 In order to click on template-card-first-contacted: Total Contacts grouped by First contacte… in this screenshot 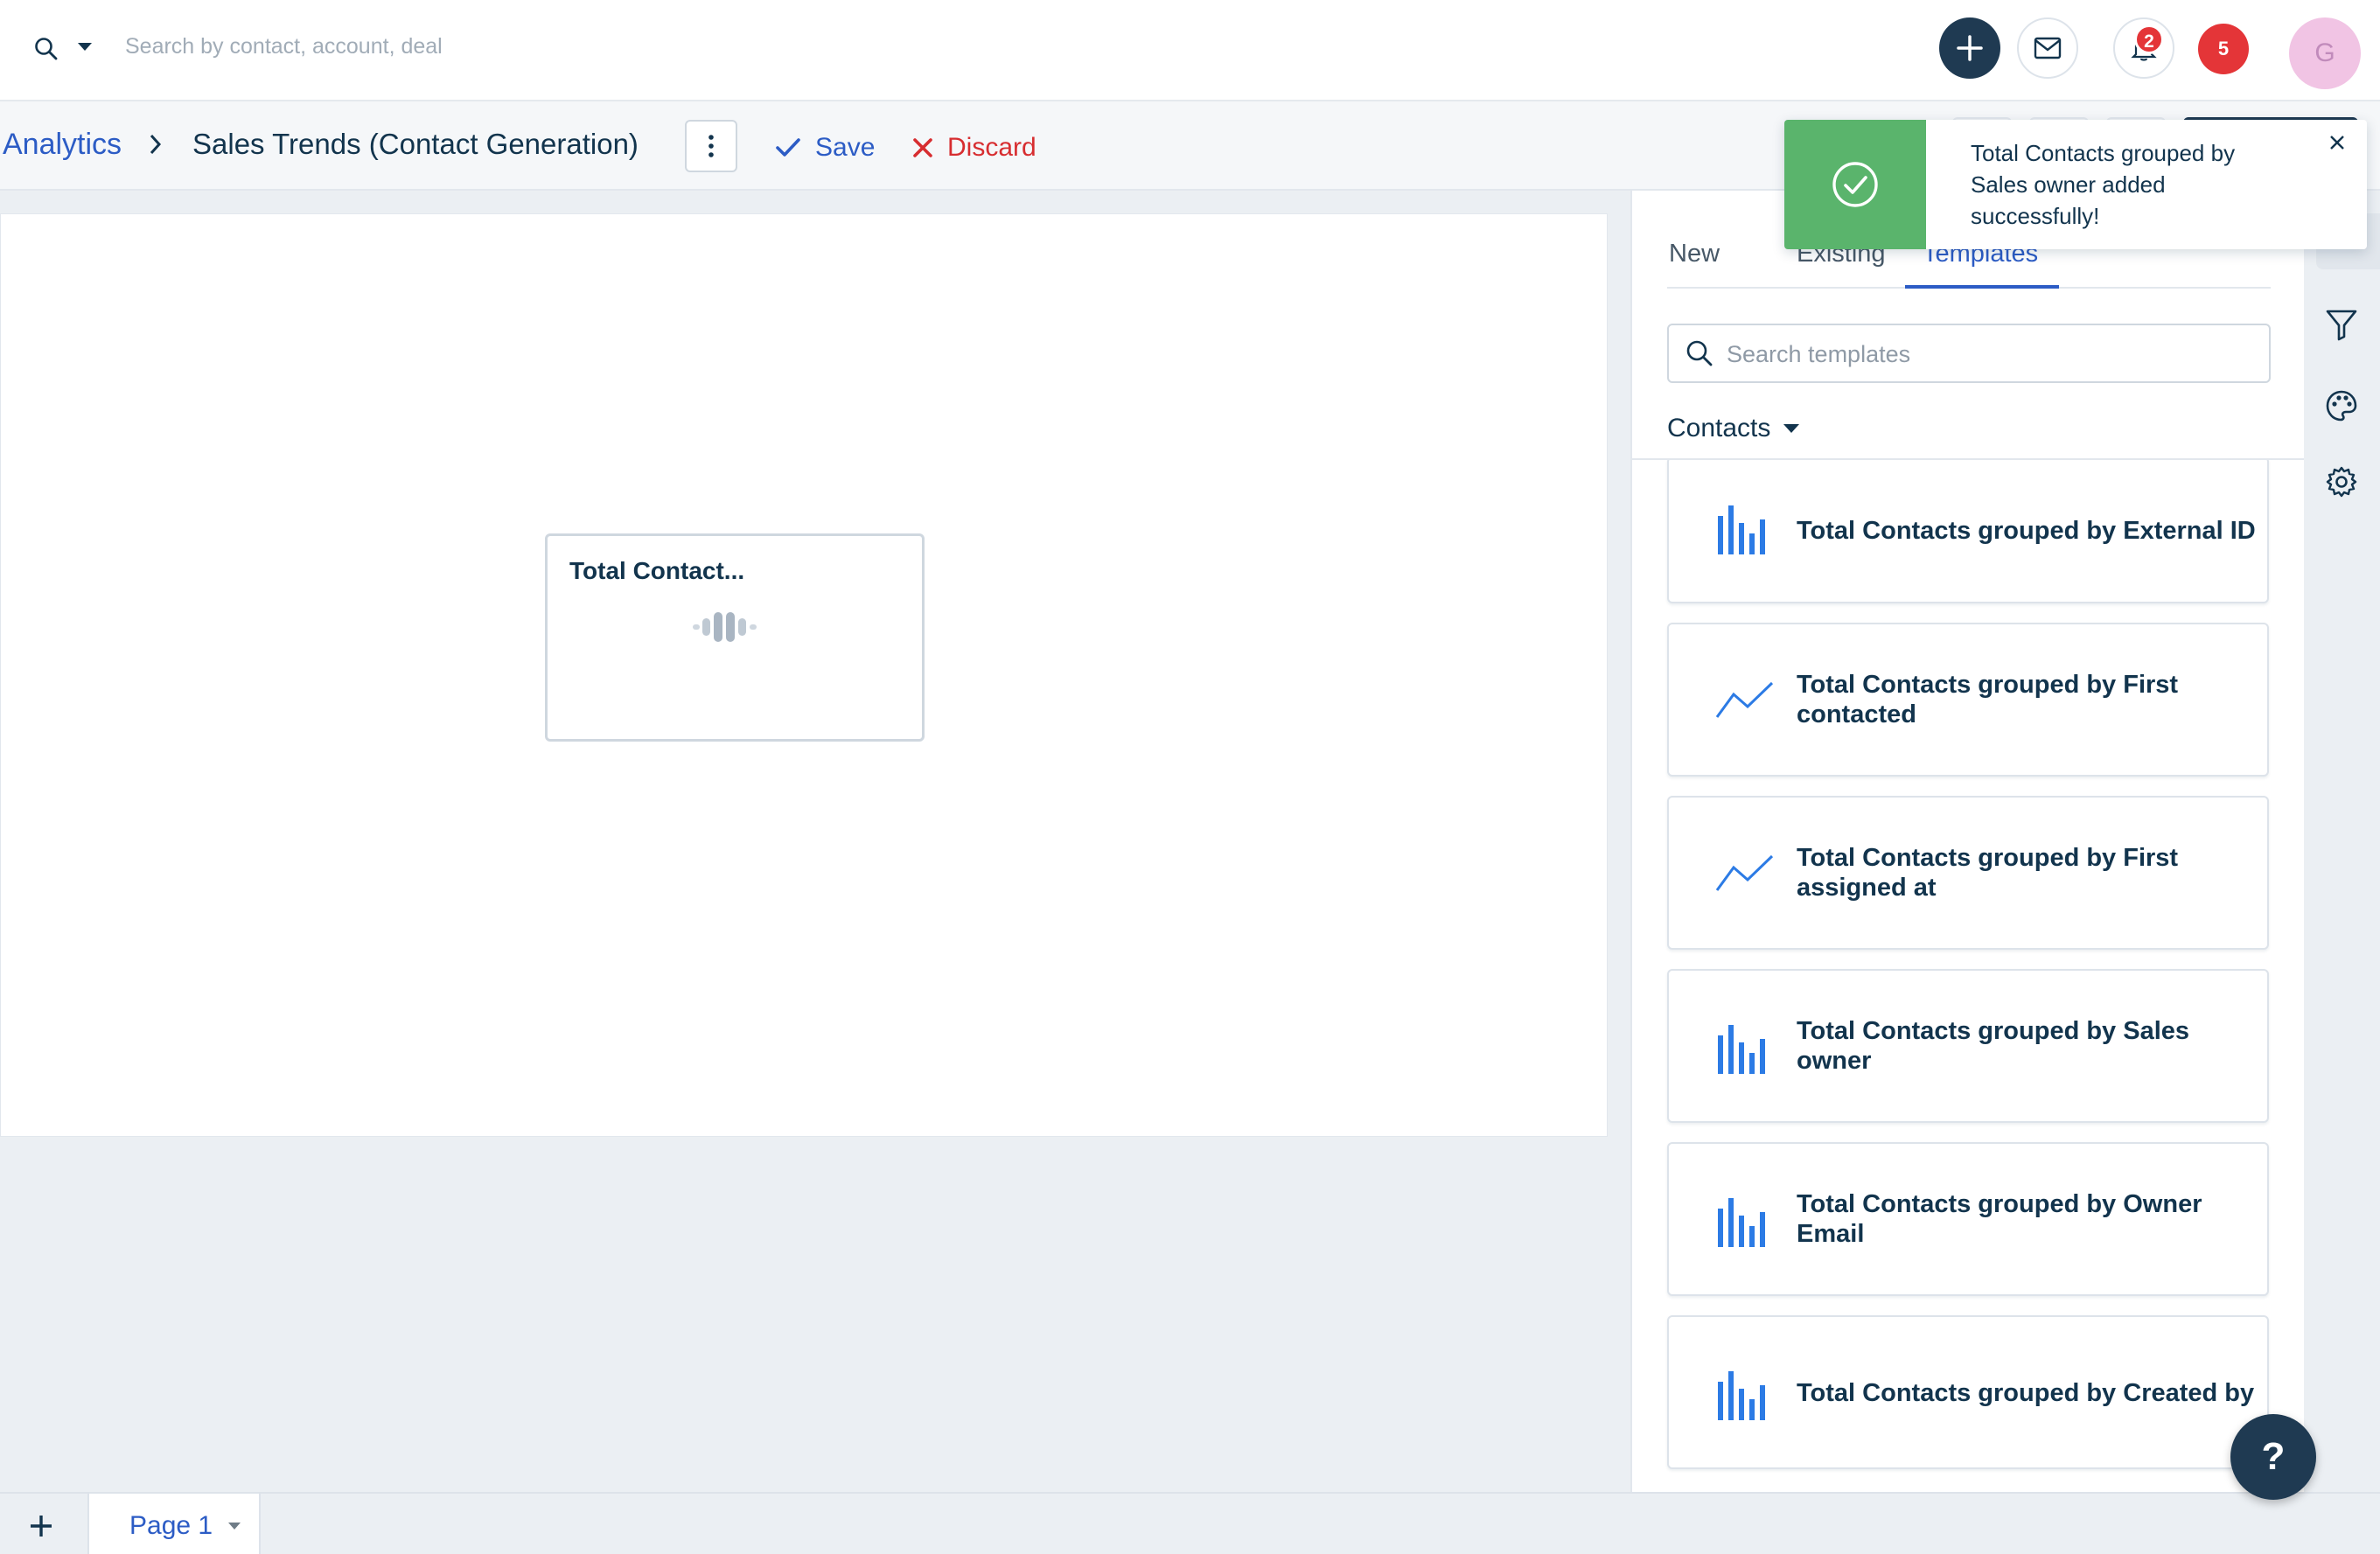, I will do `click(1968, 700)`.